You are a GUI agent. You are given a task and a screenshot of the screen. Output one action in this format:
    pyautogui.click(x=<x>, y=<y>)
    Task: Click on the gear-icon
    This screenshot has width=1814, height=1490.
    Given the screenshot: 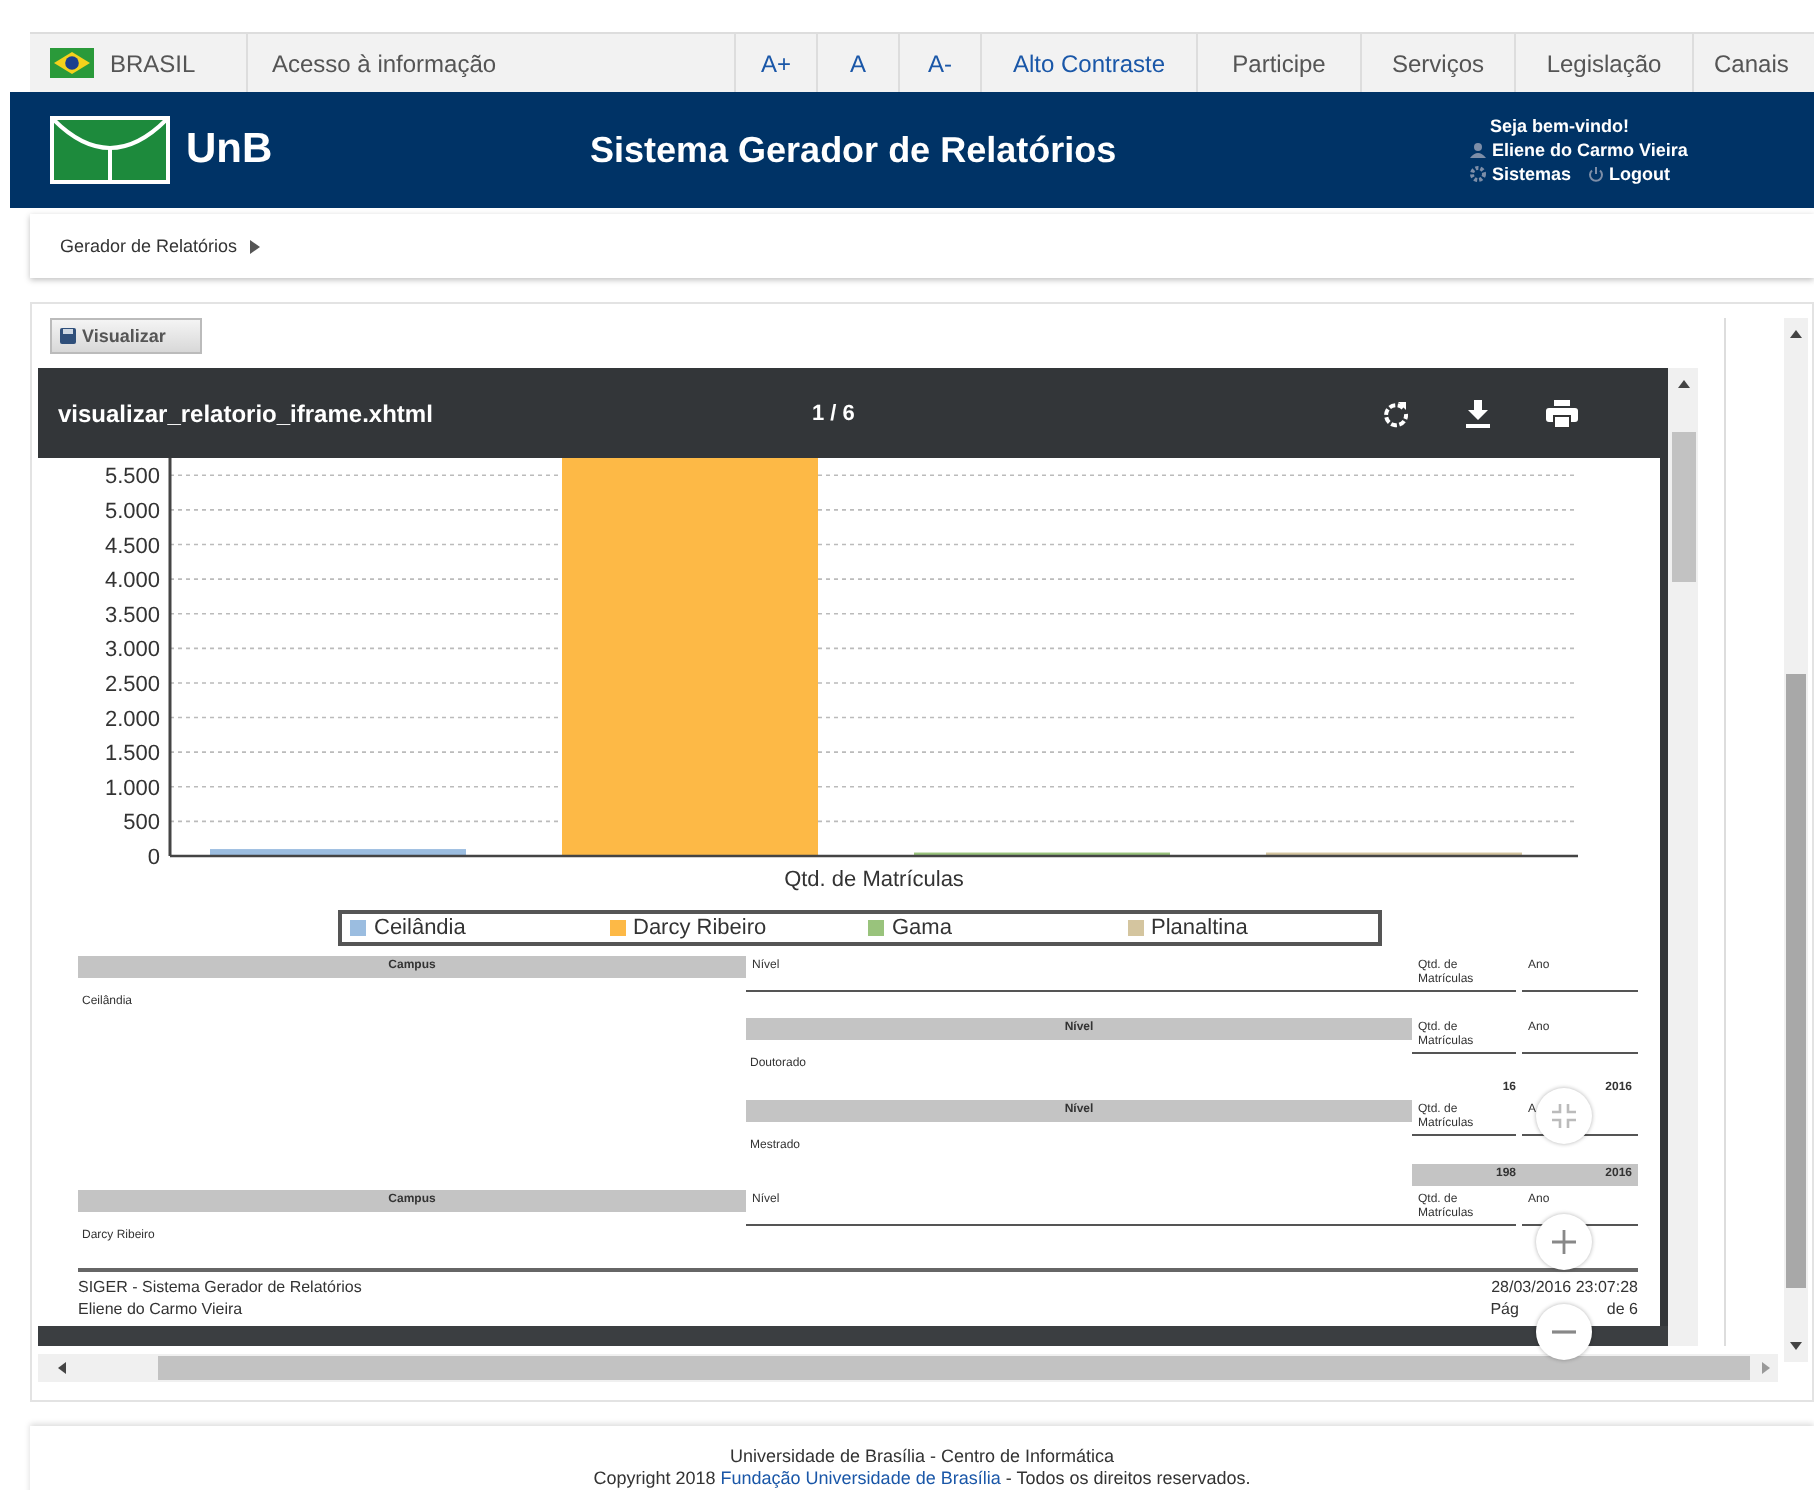 What is the action you would take?
    pyautogui.click(x=1478, y=174)
    